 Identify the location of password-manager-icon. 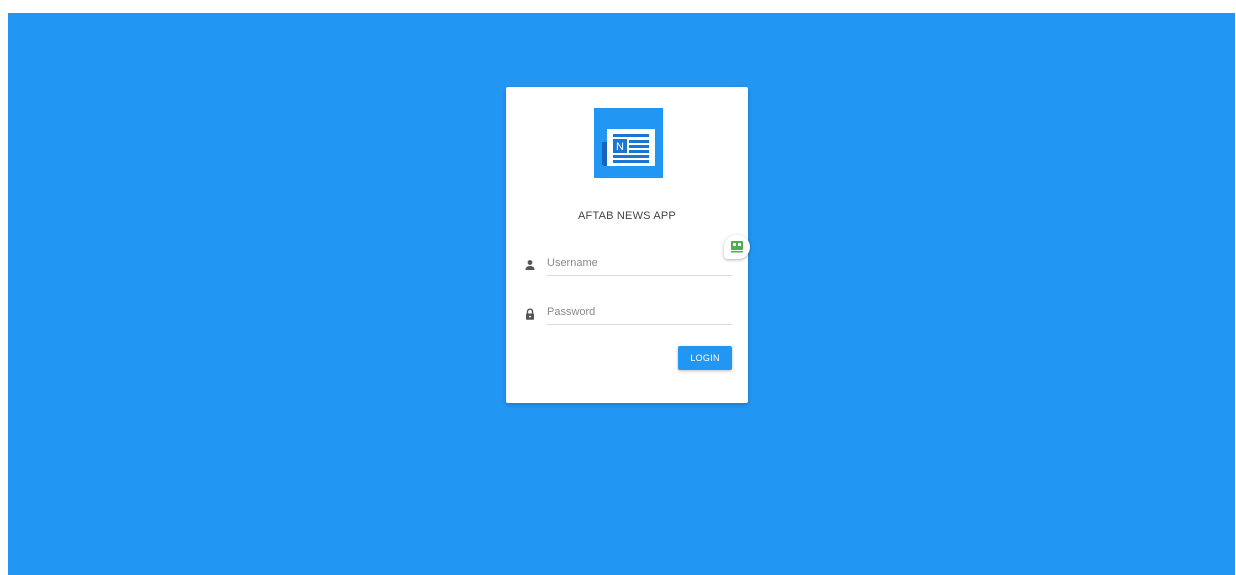
(737, 247).